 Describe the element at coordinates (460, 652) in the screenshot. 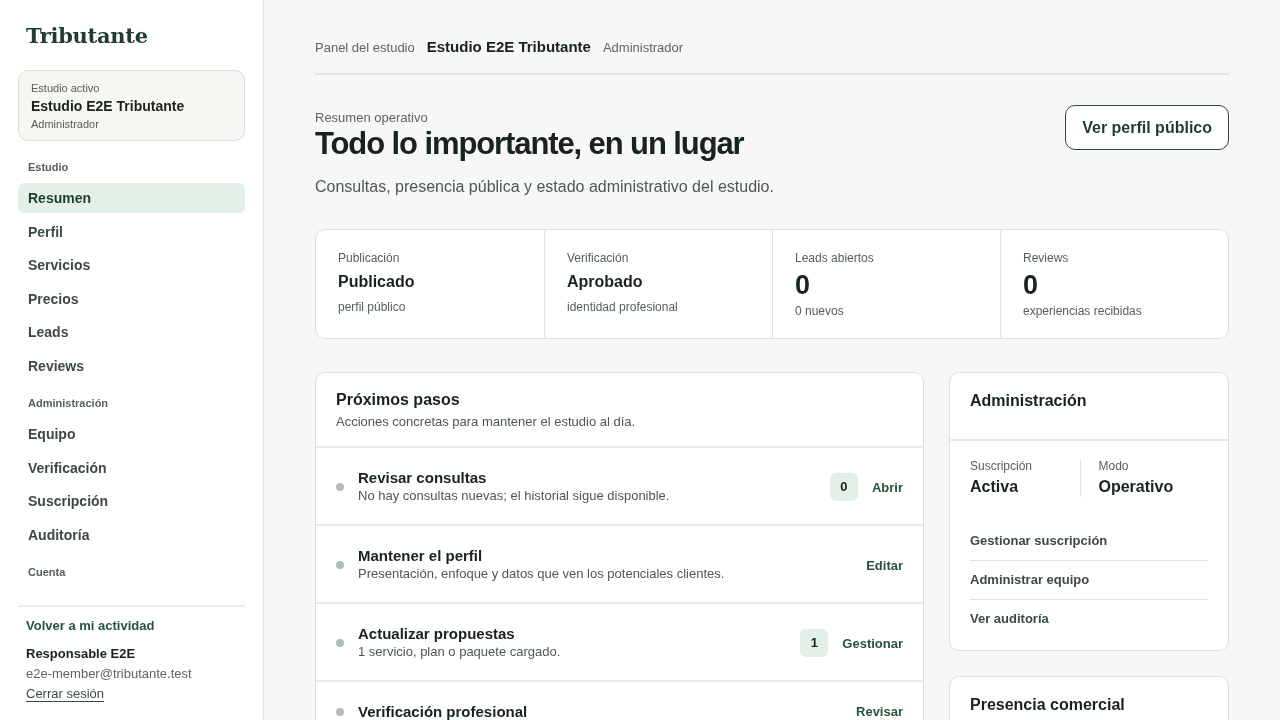

I see `step-description: 1 servicio, plan o paquete cargado.` at that location.